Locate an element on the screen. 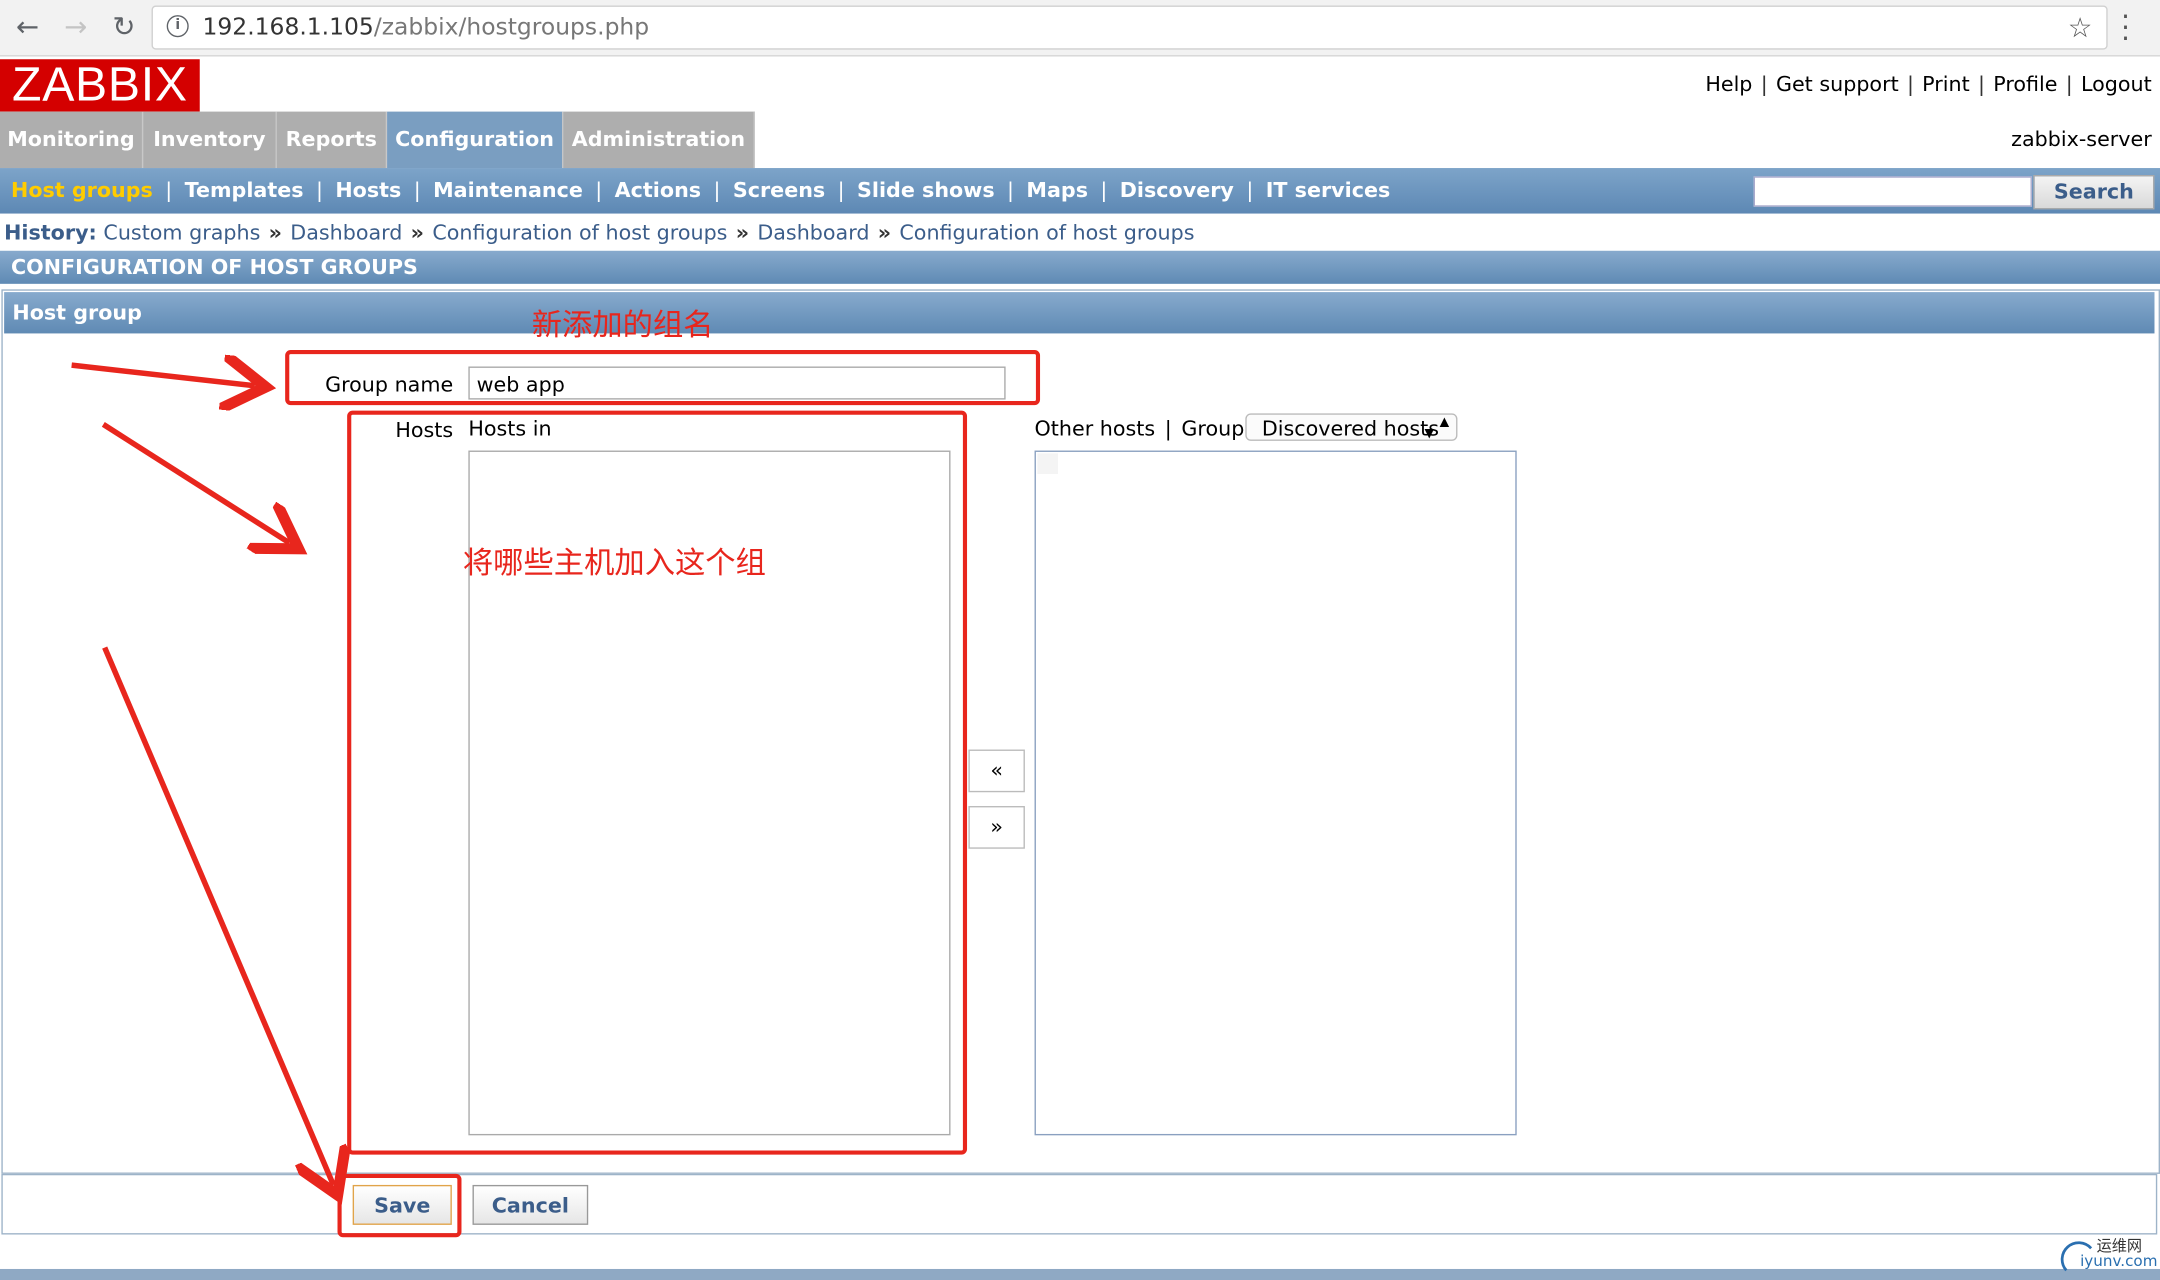 Image resolution: width=2160 pixels, height=1280 pixels. arrow-to-hosts is located at coordinates (195, 482).